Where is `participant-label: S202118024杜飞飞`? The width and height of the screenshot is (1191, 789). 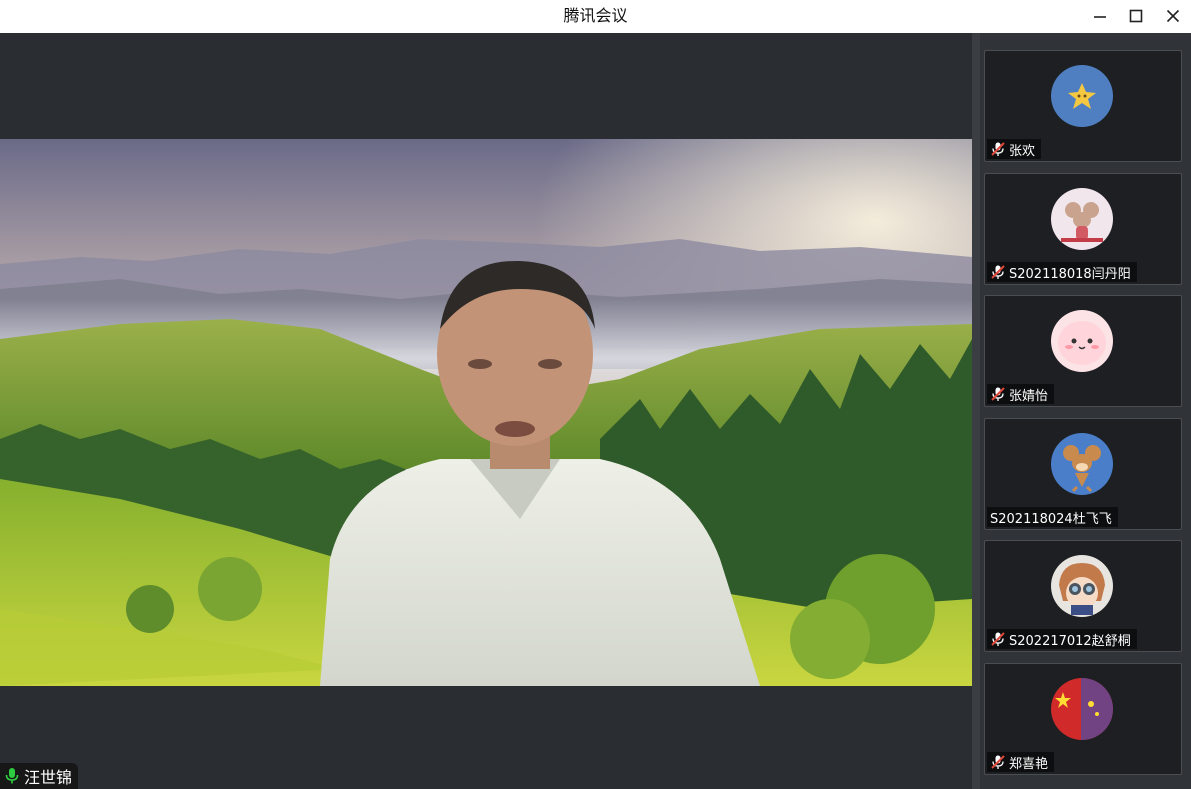 participant-label: S202118024杜飞飞 is located at coordinates (1052, 517).